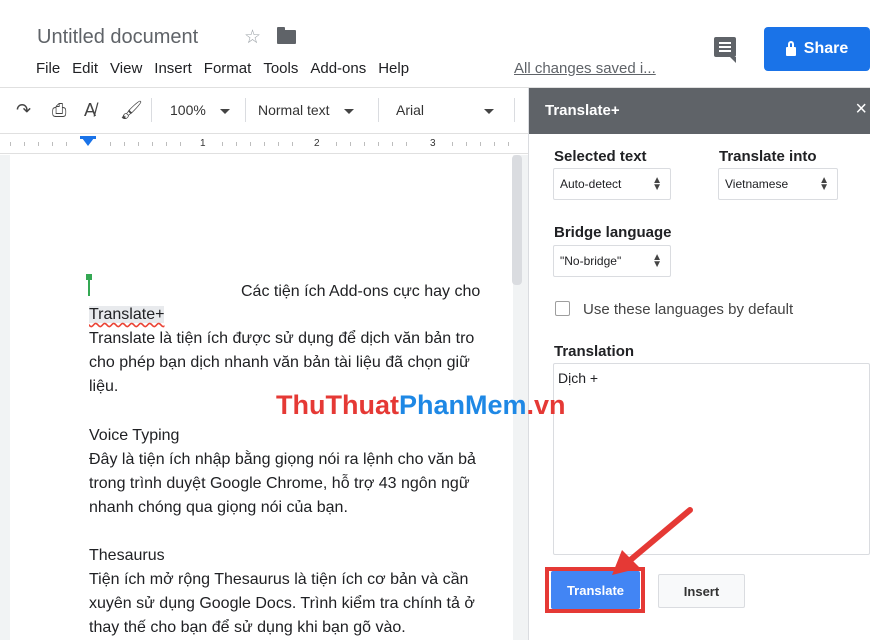  Describe the element at coordinates (286, 35) in the screenshot. I see `folder-icon` at that location.